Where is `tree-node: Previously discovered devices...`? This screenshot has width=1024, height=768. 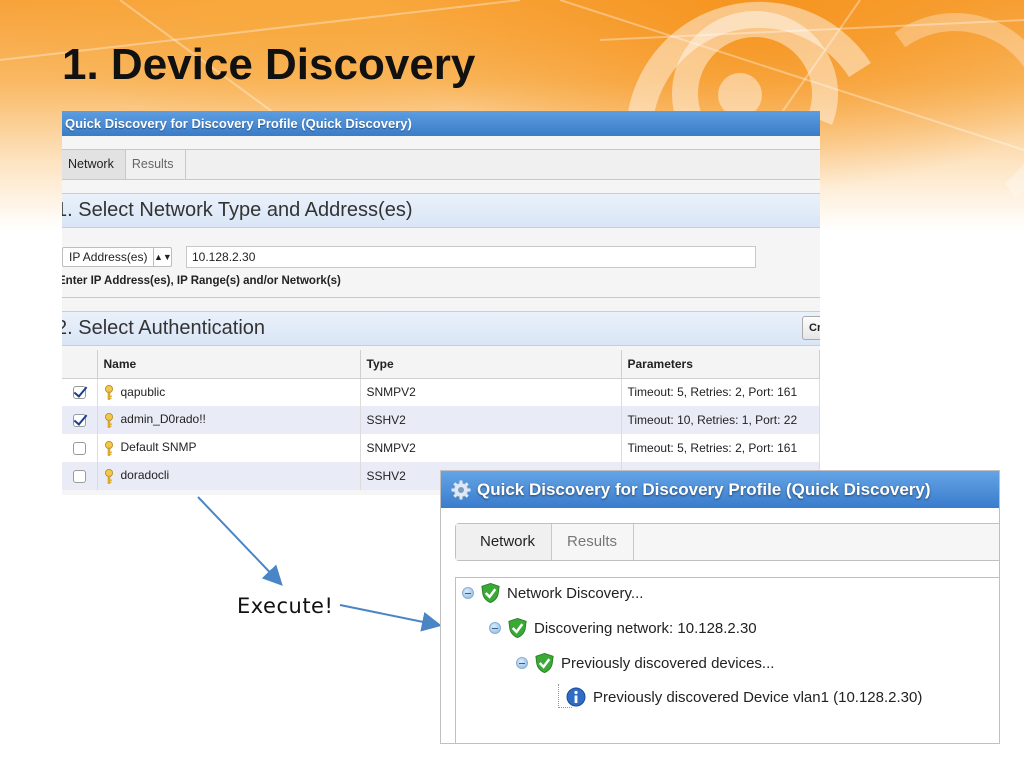
tree-node: Previously discovered devices... is located at coordinates (645, 663).